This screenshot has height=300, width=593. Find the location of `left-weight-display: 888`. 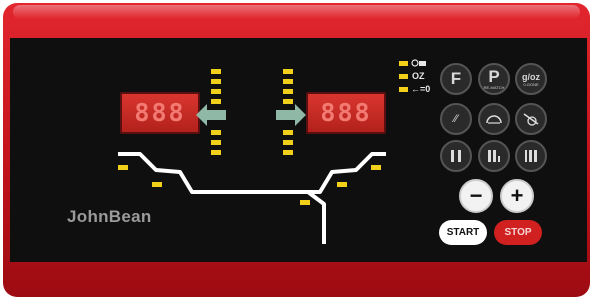

left-weight-display: 888 is located at coordinates (160, 113).